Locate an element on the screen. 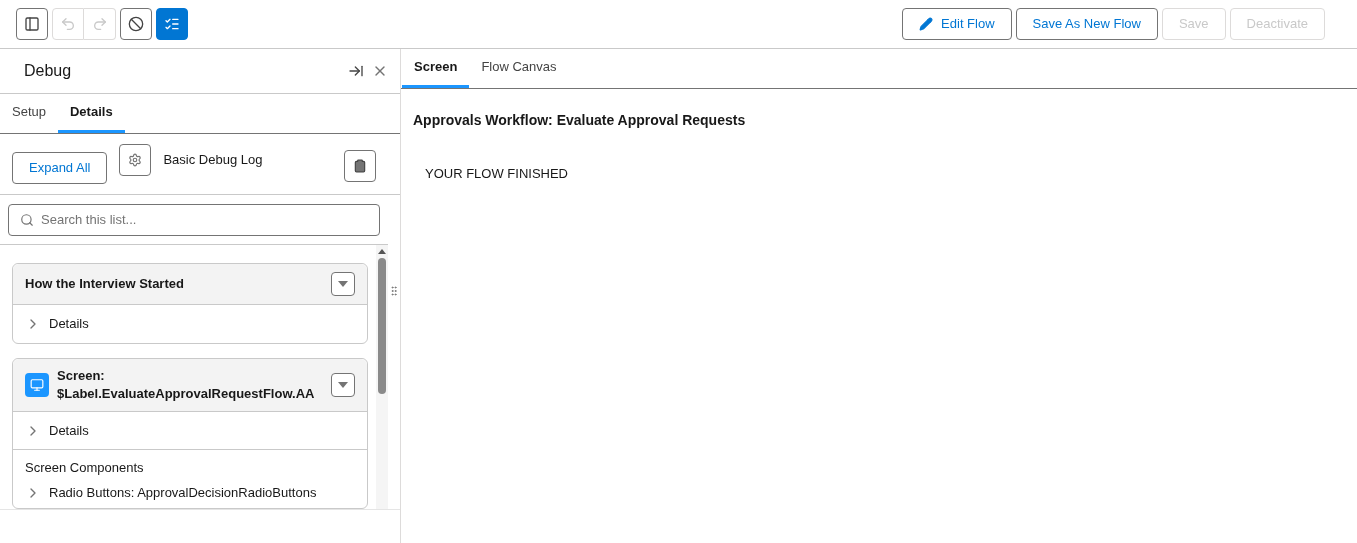 The image size is (1357, 543). collapse-icon is located at coordinates (356, 71).